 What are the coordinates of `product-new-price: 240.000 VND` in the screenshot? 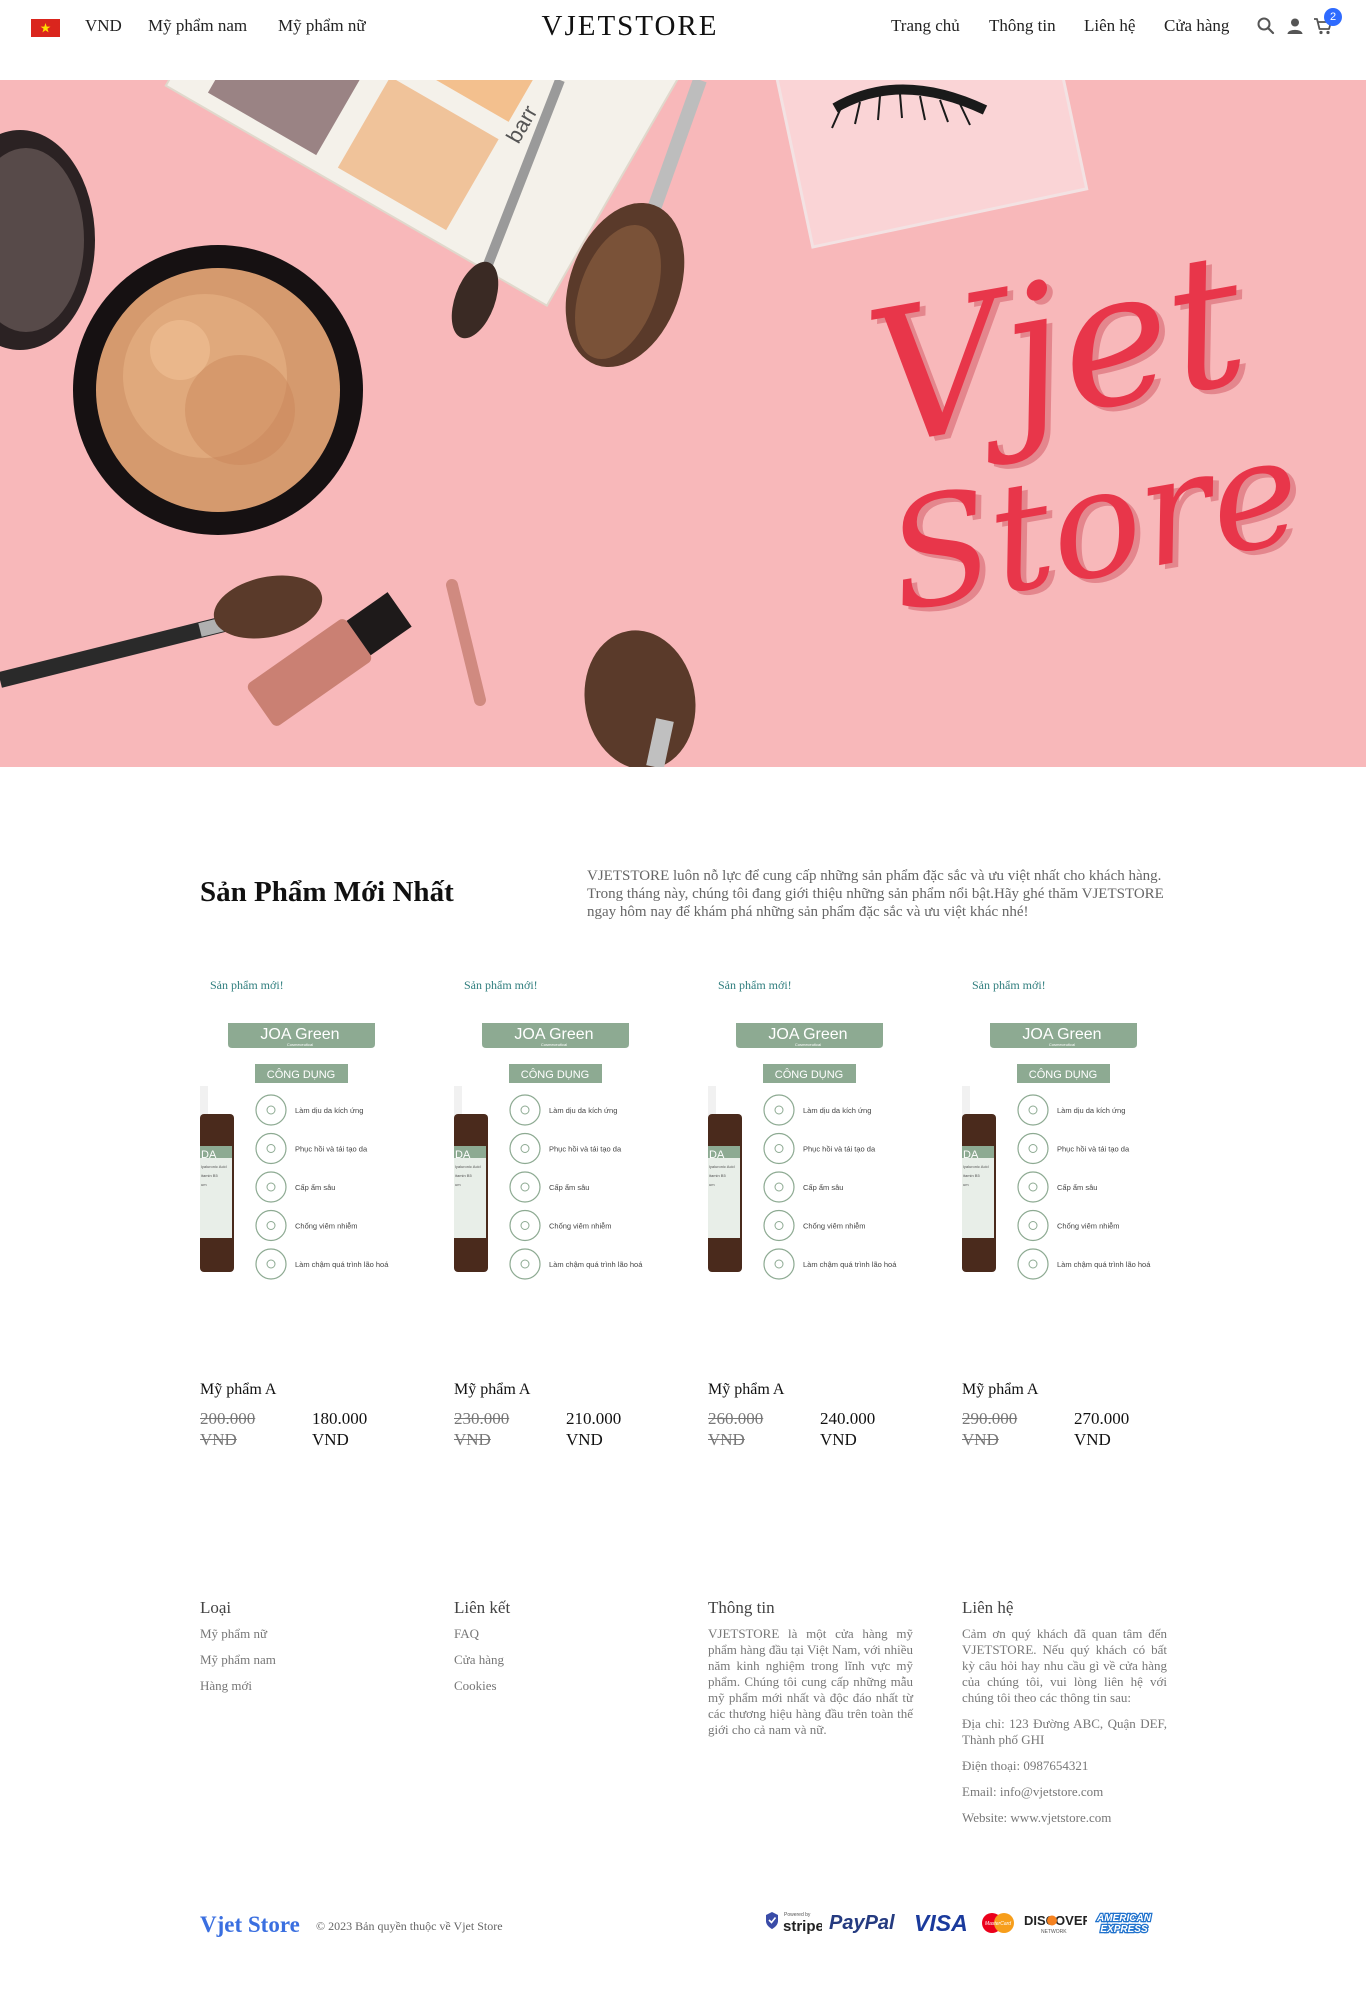 It's located at (848, 1429).